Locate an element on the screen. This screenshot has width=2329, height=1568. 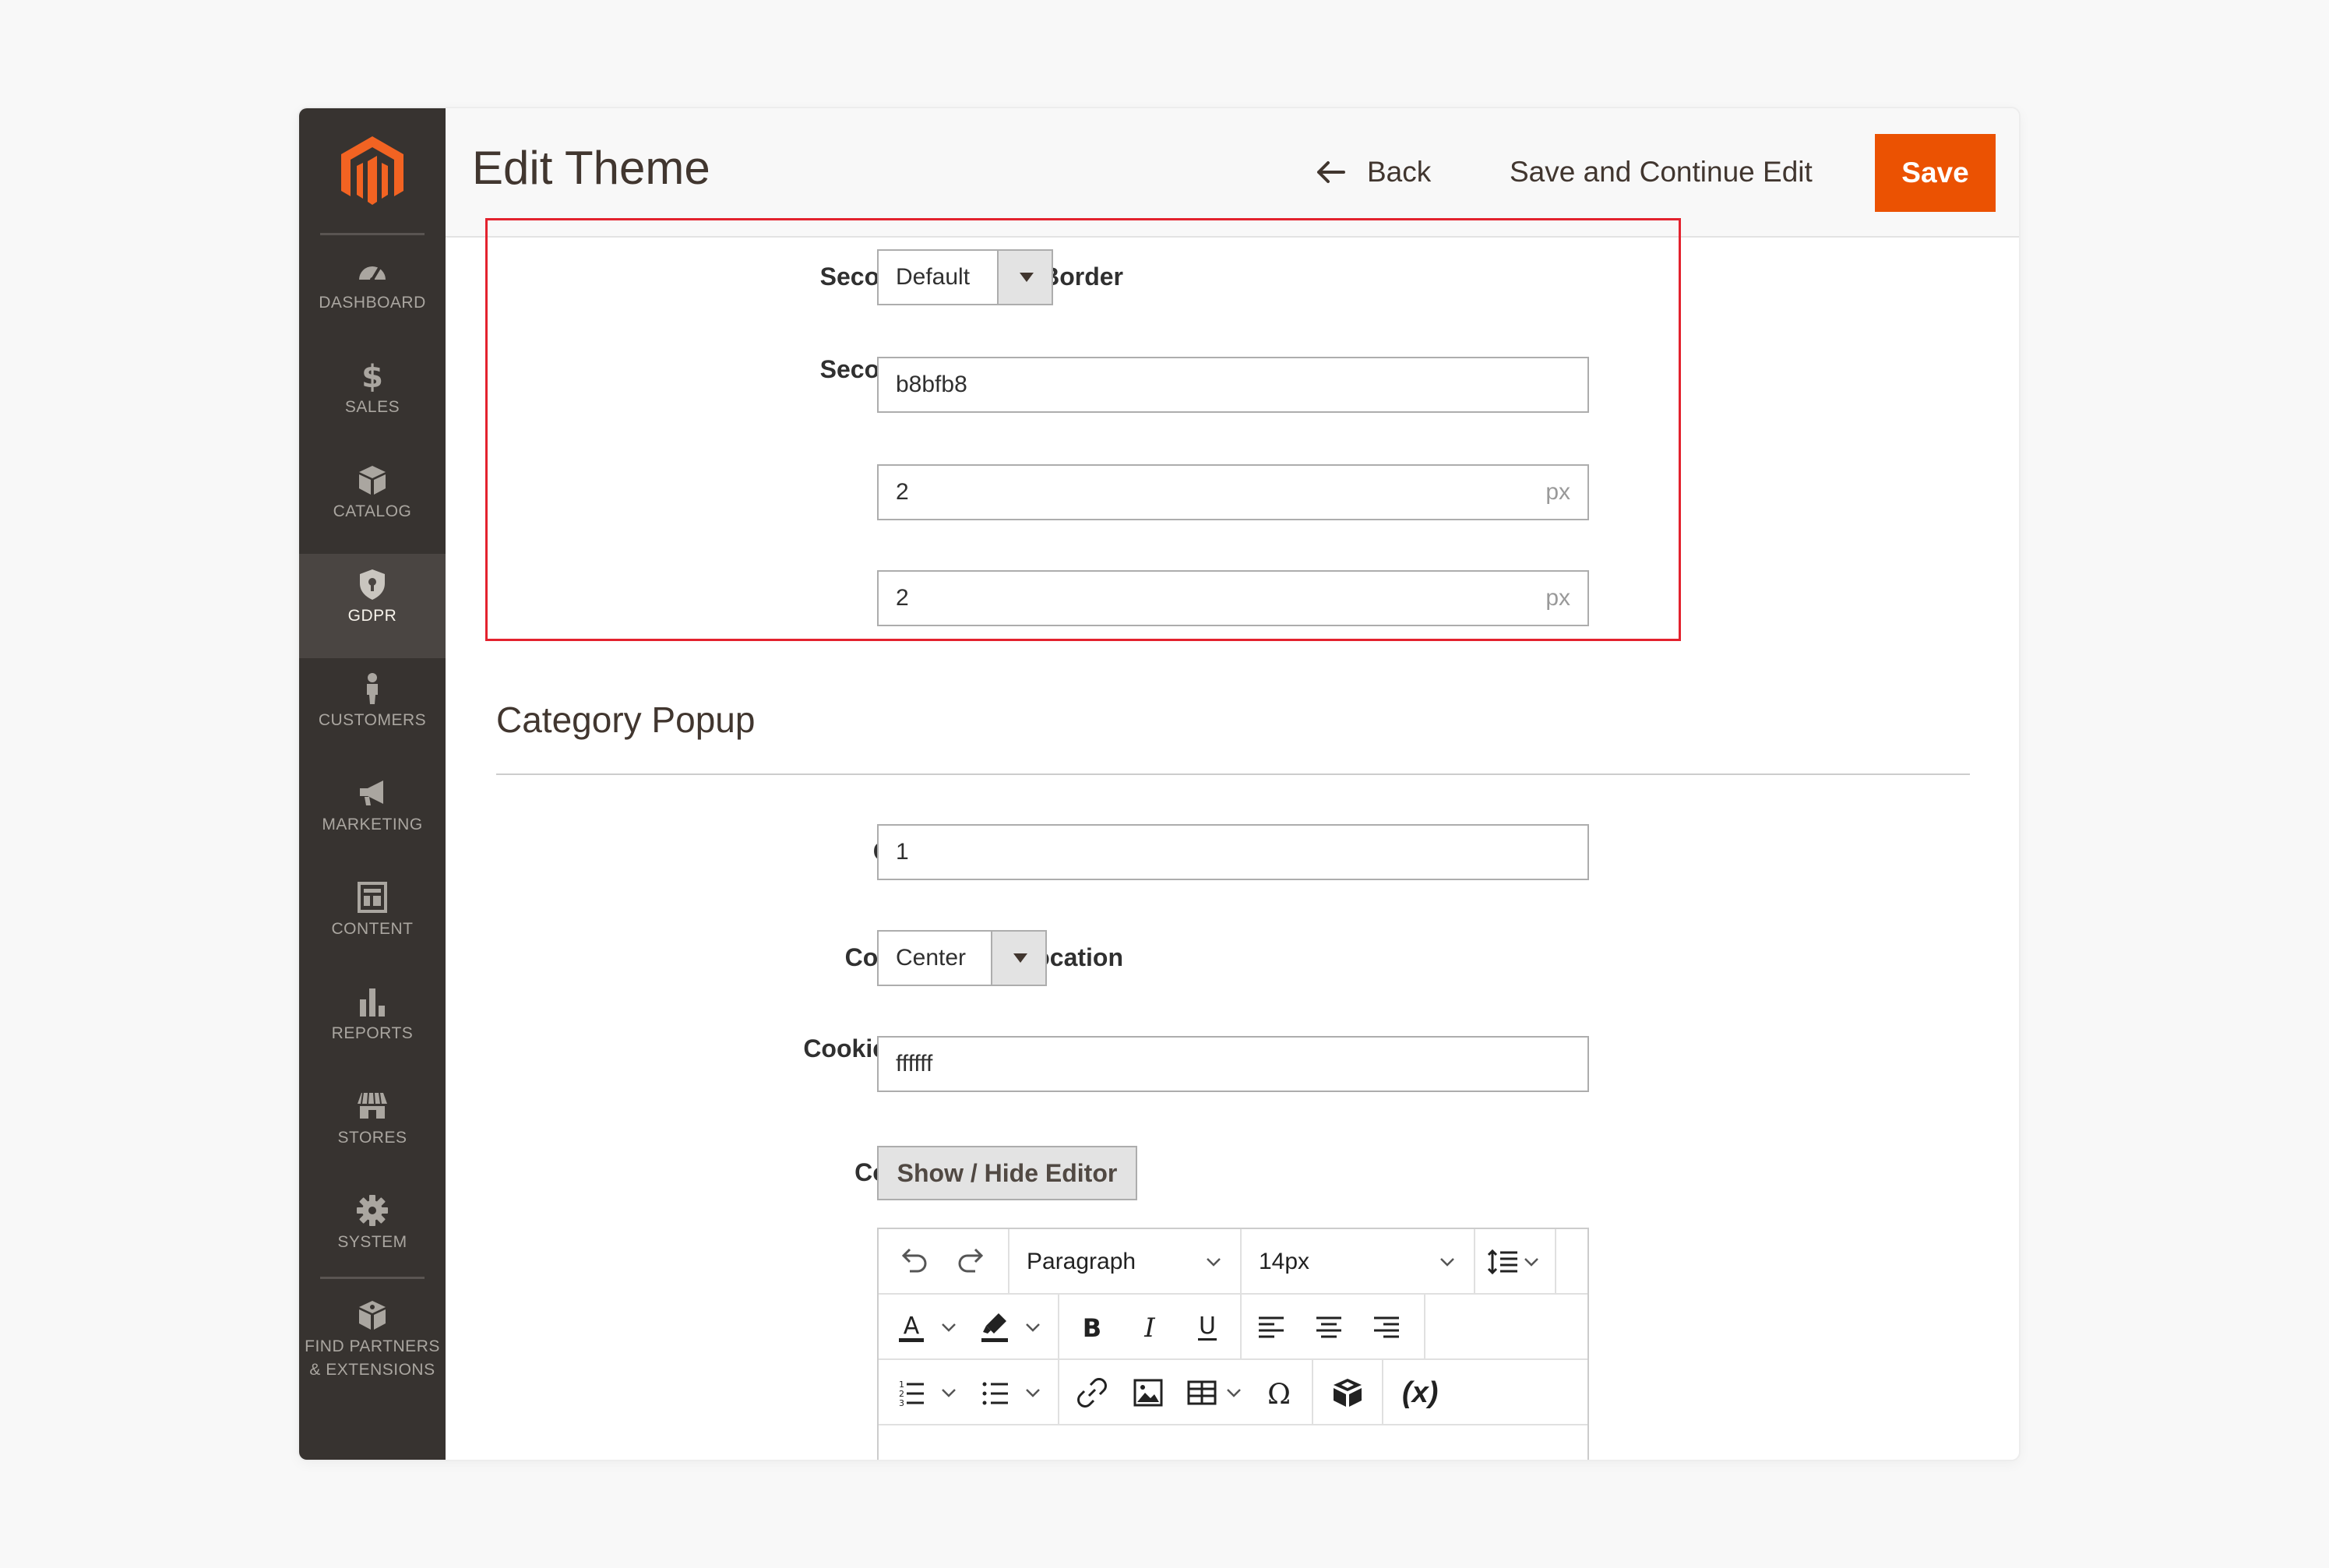
image-icon is located at coordinates (1148, 1393).